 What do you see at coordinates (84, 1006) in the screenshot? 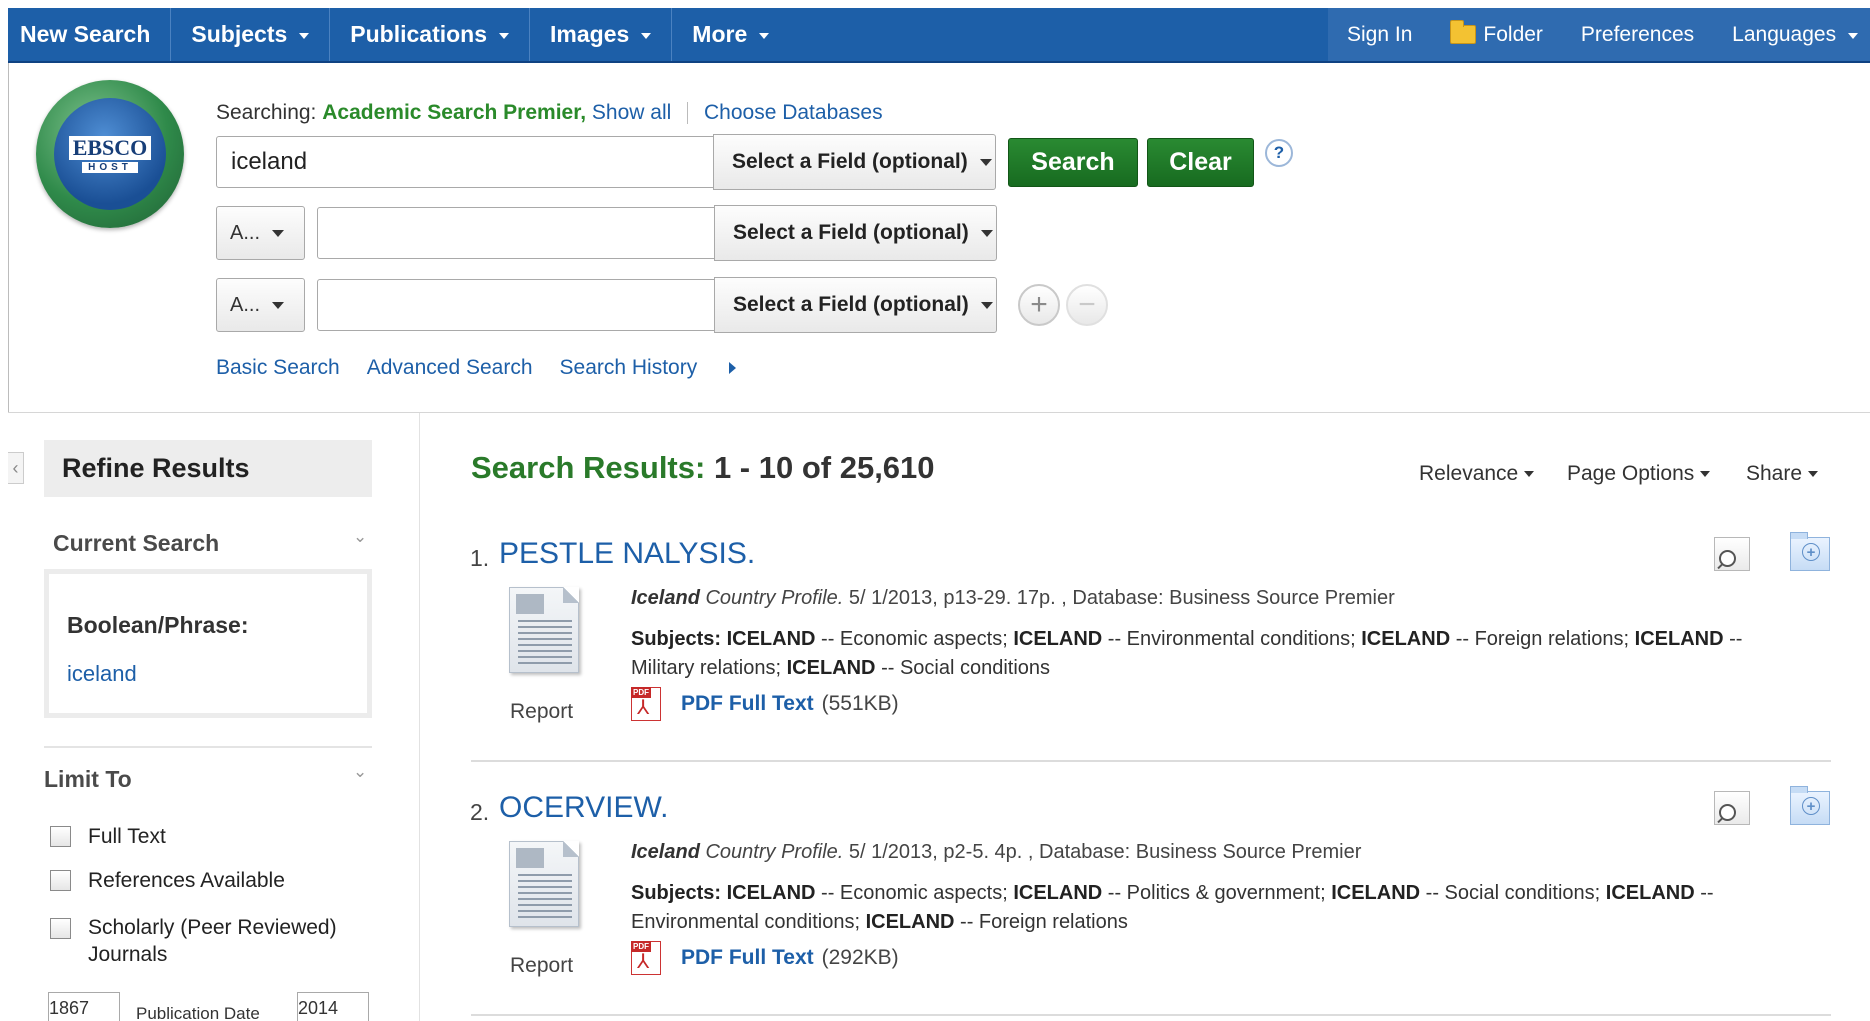
I see `date-from-input` at bounding box center [84, 1006].